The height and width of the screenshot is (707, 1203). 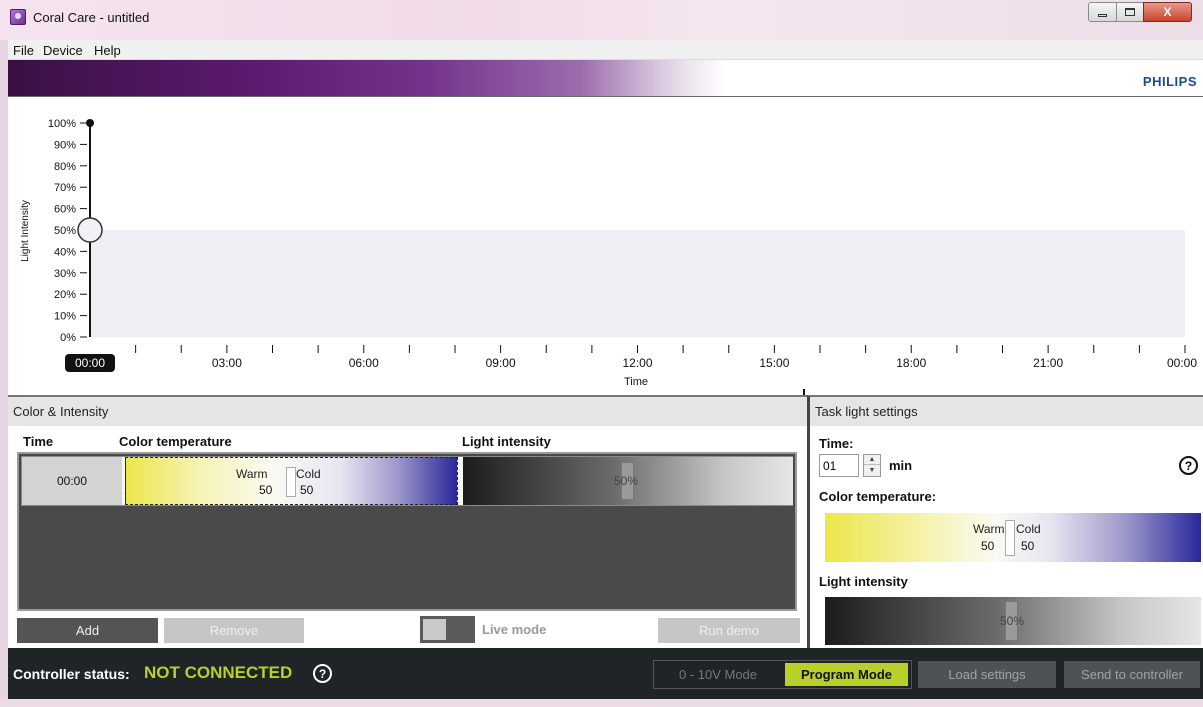 I want to click on maximize-icon, so click(x=1130, y=12).